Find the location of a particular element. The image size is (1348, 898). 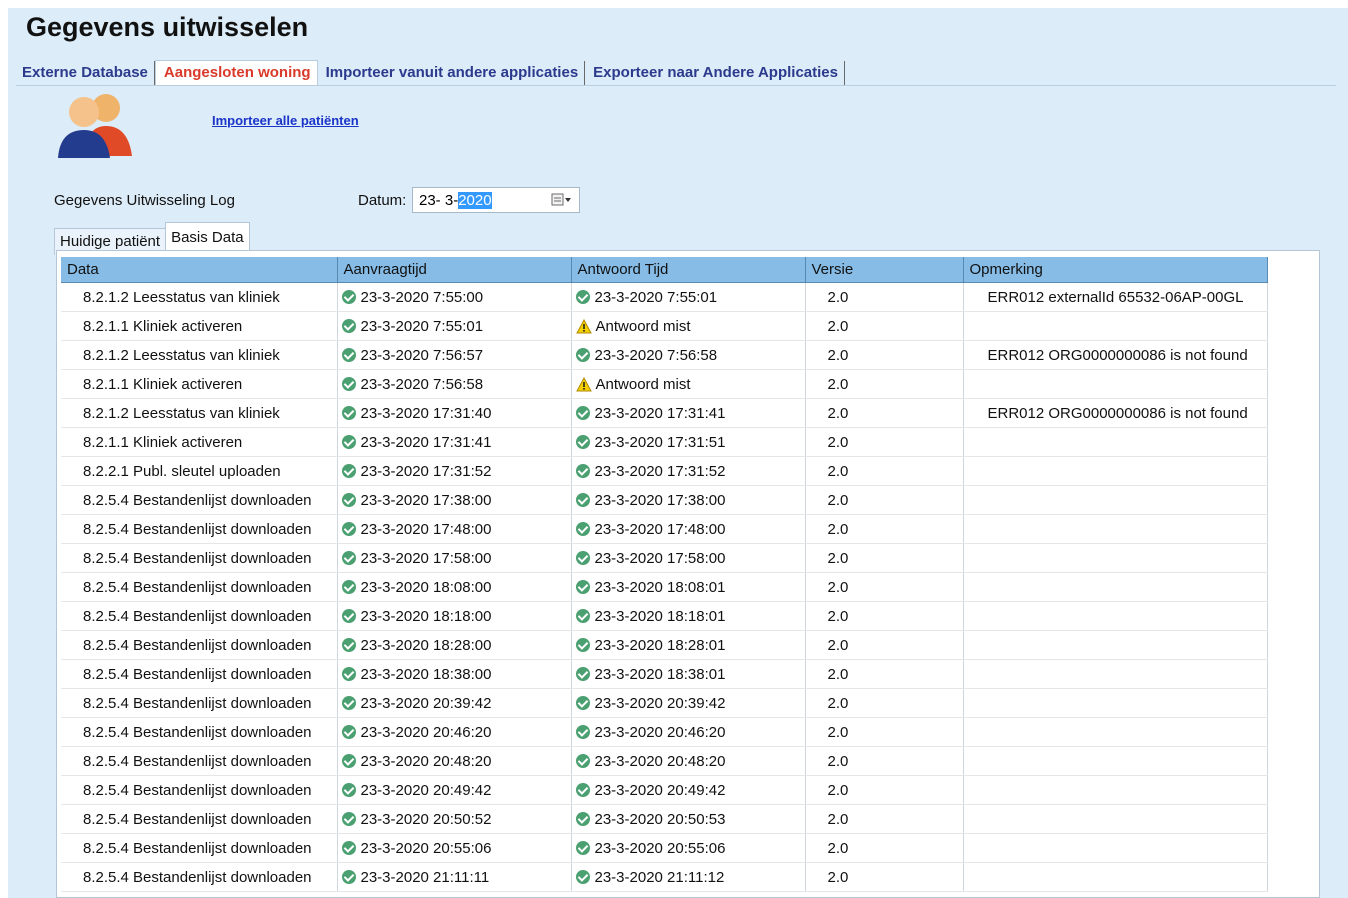

column-header-data: Data is located at coordinates (199, 270).